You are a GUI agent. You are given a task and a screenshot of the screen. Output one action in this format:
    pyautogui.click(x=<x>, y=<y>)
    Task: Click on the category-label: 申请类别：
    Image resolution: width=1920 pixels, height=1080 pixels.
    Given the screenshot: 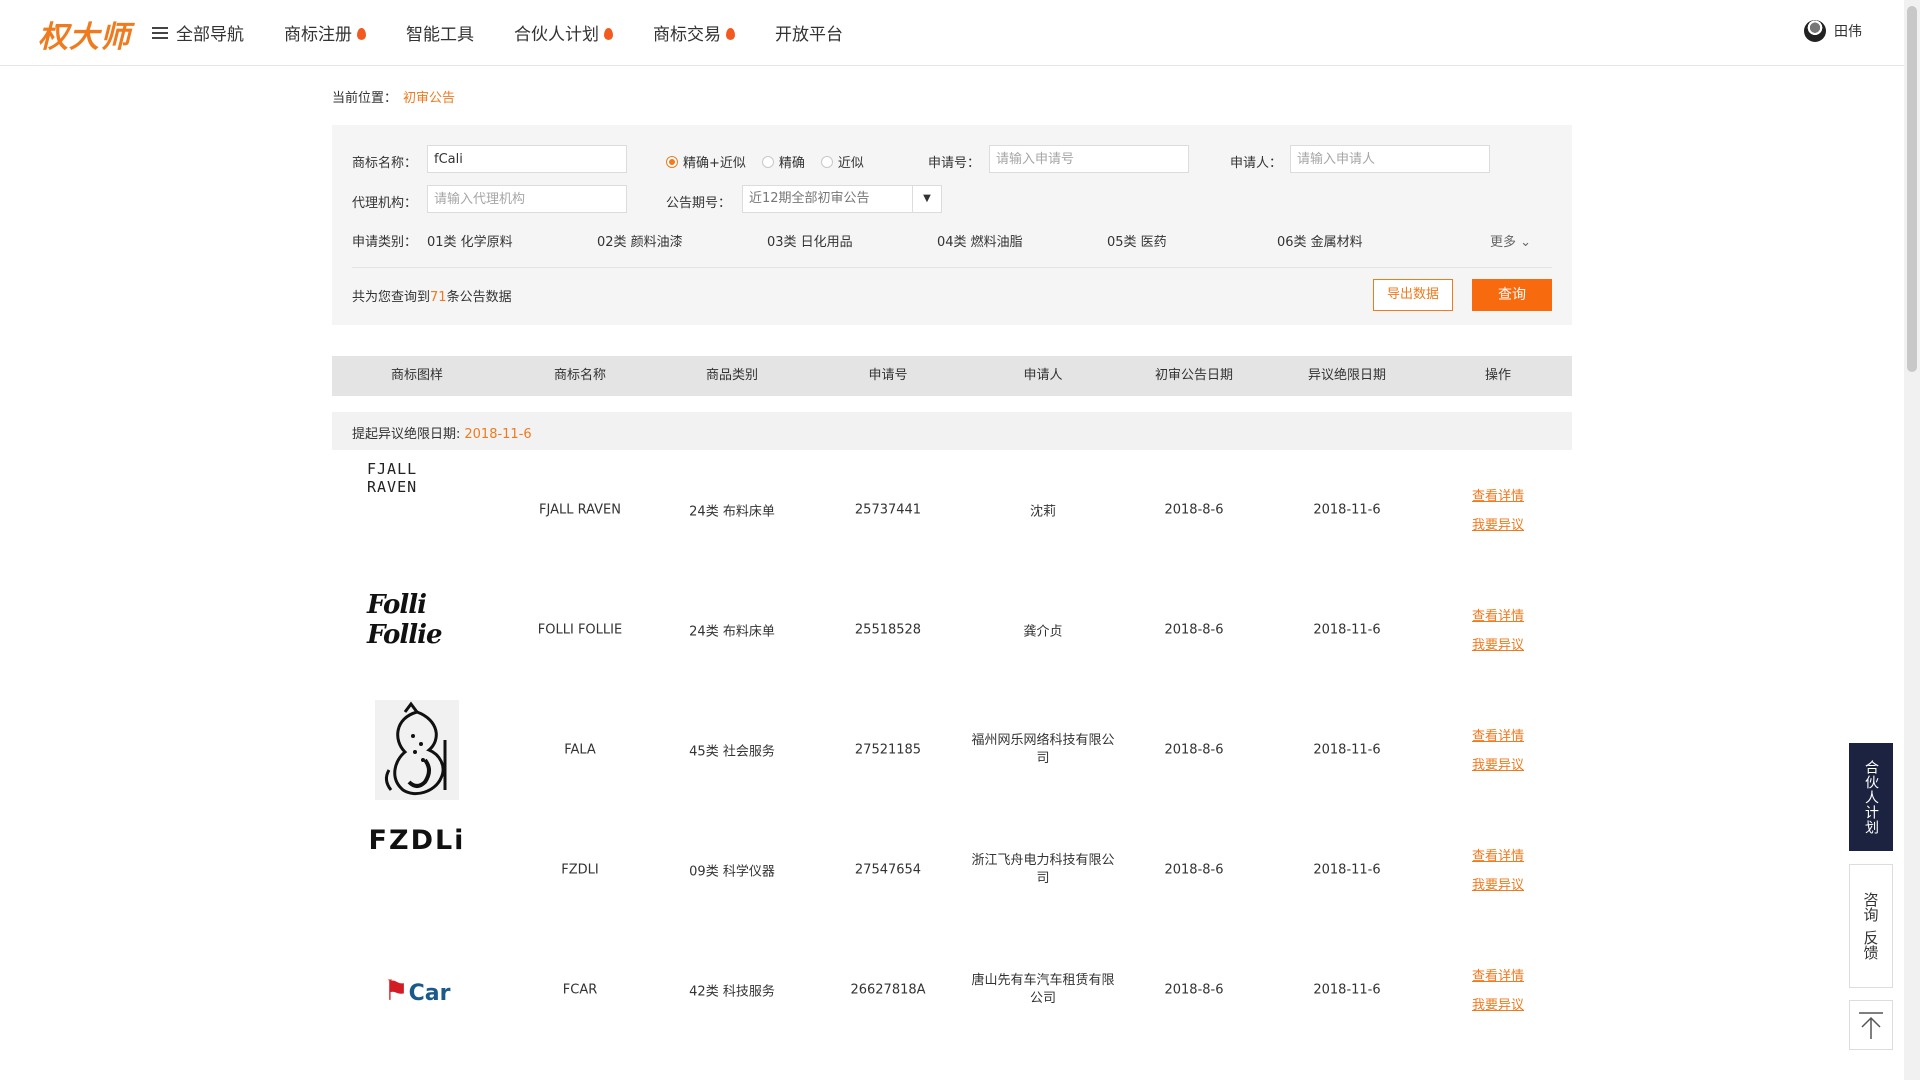 What is the action you would take?
    pyautogui.click(x=385, y=242)
    